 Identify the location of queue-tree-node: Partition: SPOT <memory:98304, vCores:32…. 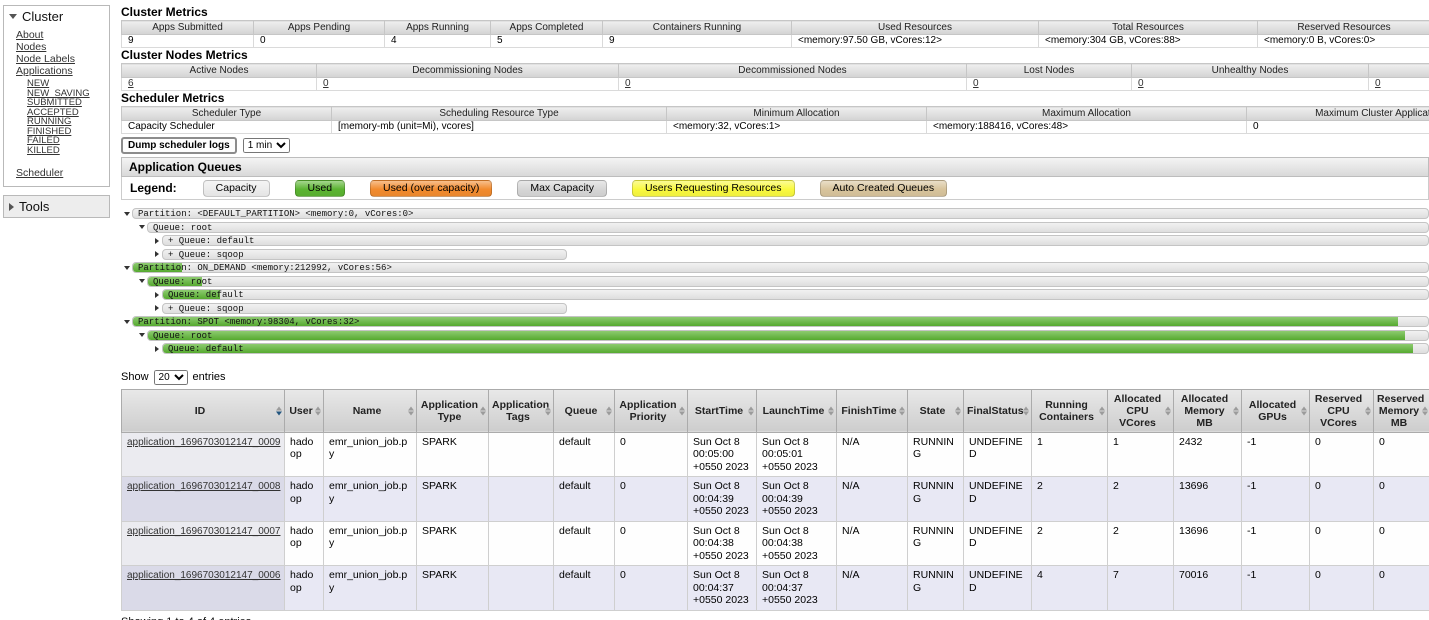
(775, 322).